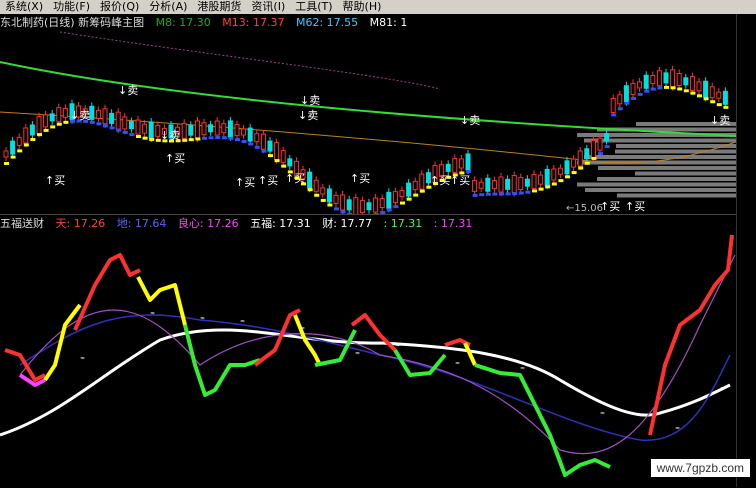 Image resolution: width=756 pixels, height=488 pixels. What do you see at coordinates (119, 7) in the screenshot?
I see `menu-item-2: 报价(Q)` at bounding box center [119, 7].